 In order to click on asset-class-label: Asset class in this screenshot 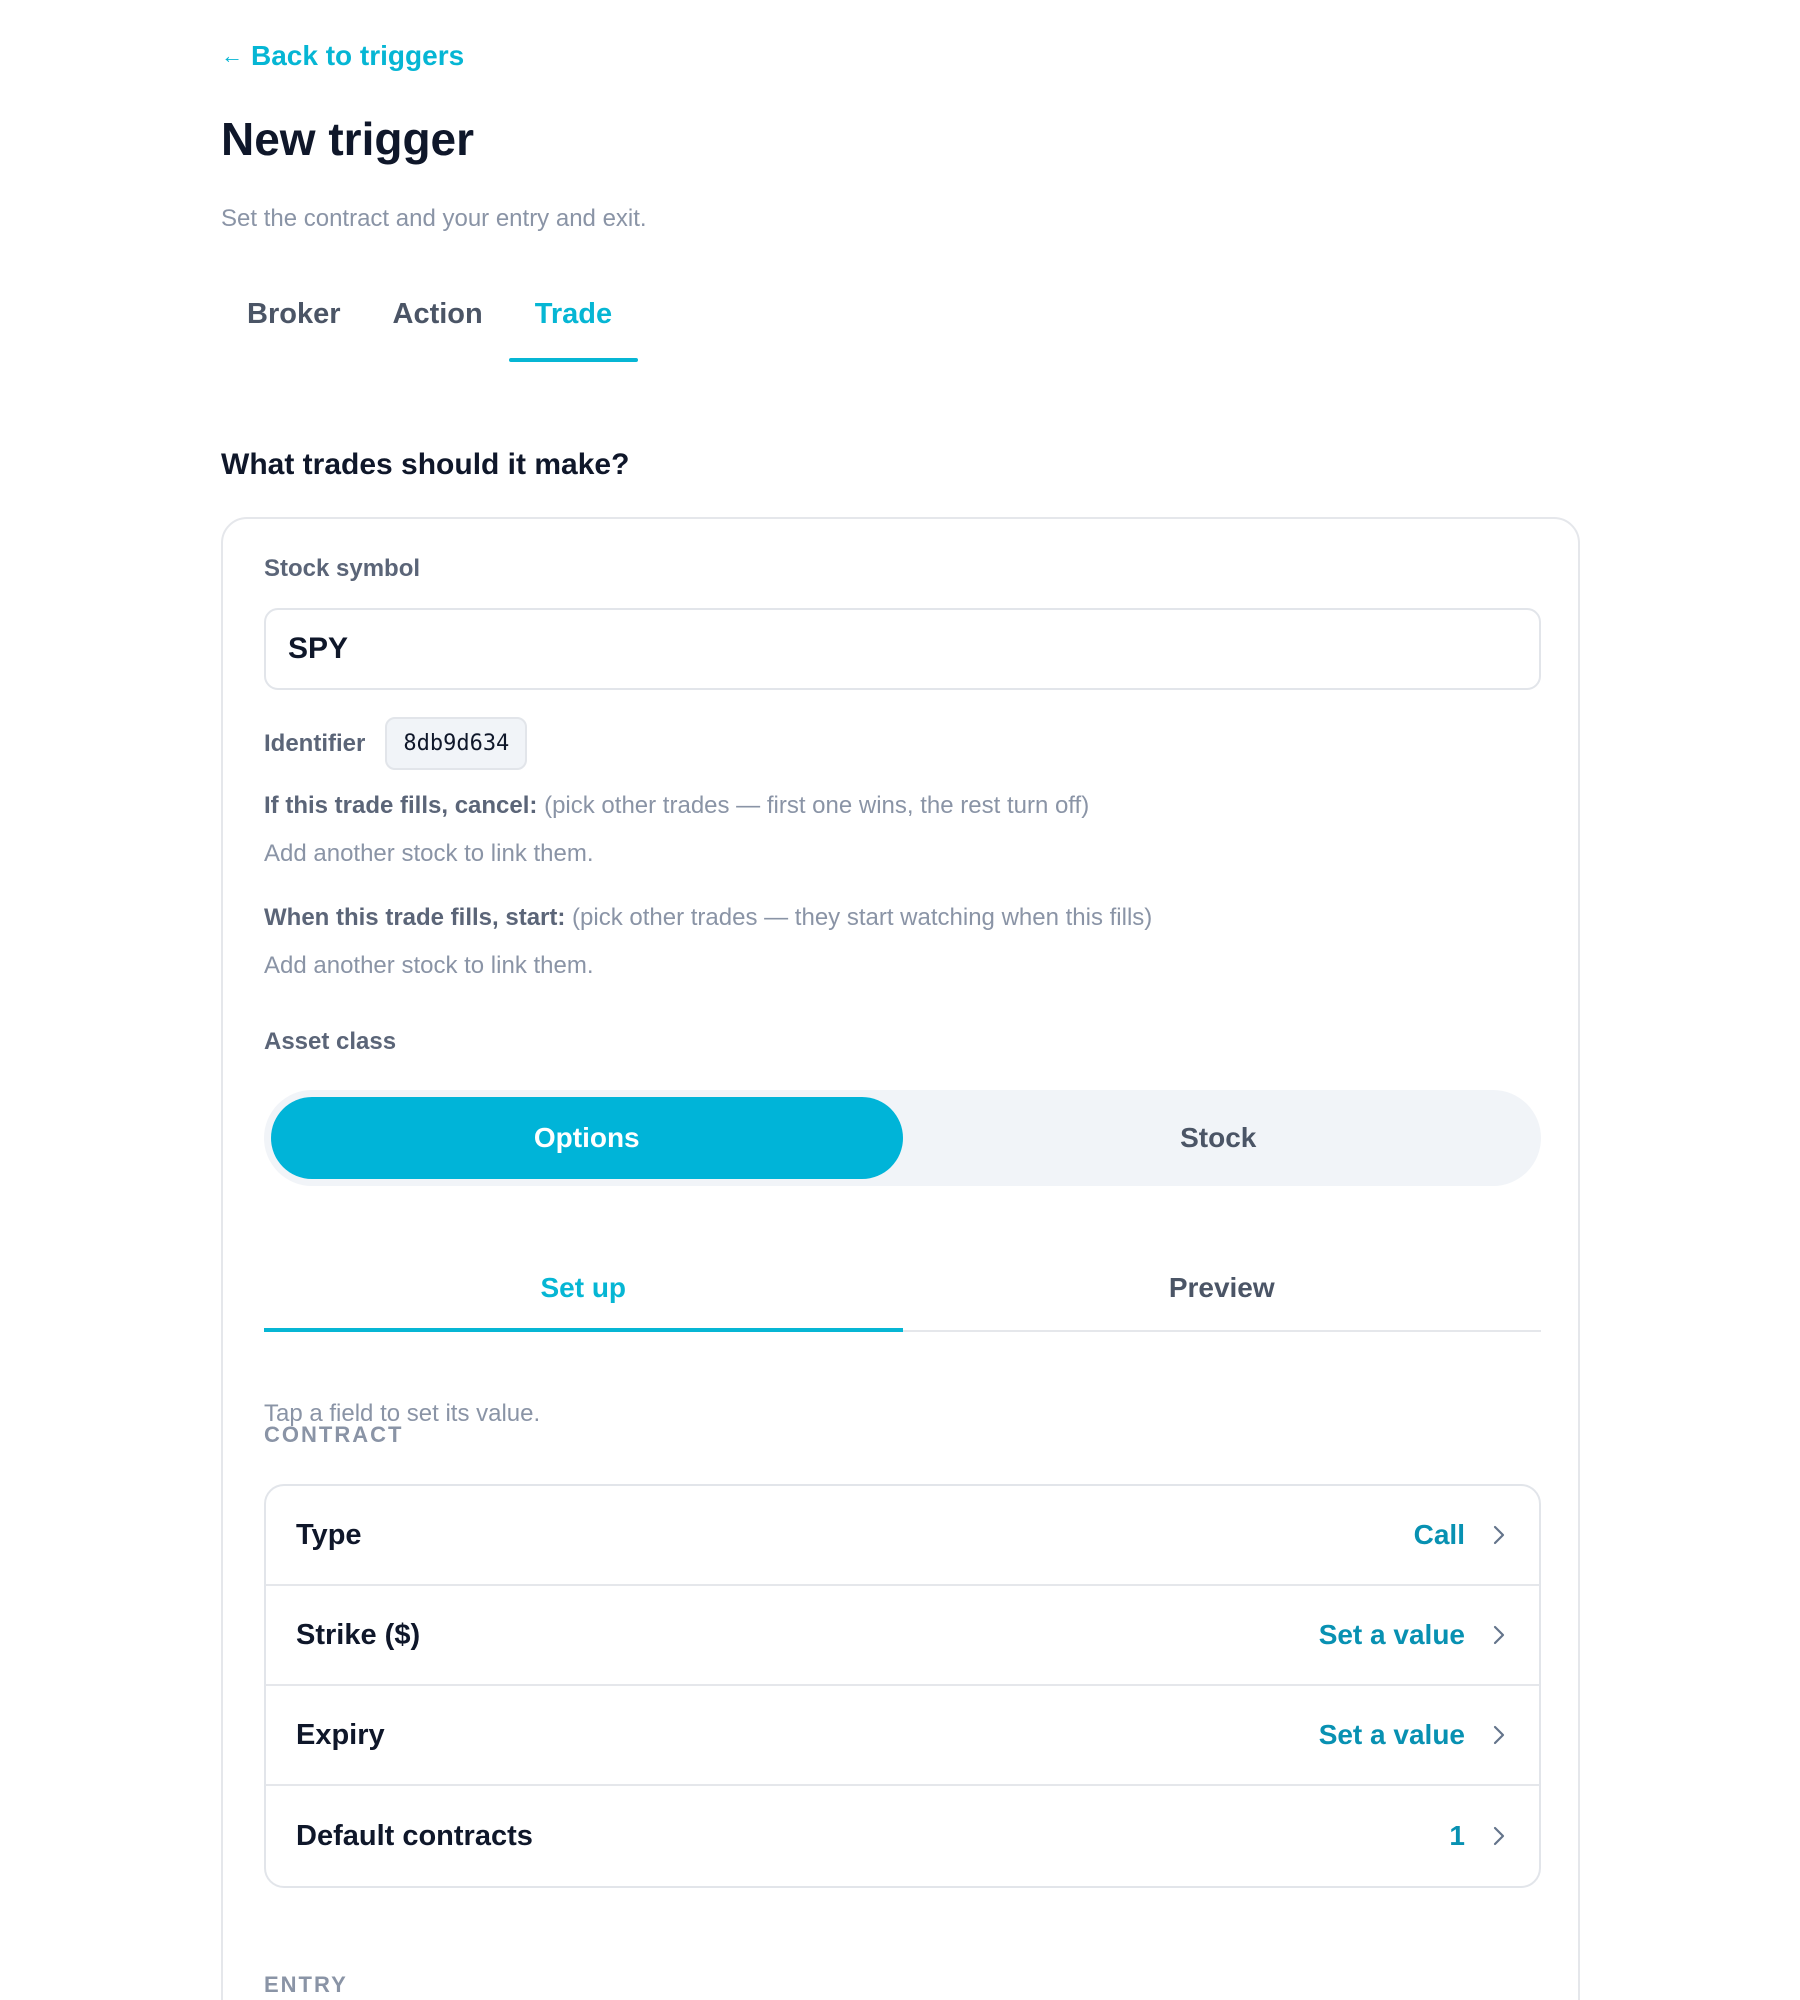, I will do `click(330, 1041)`.